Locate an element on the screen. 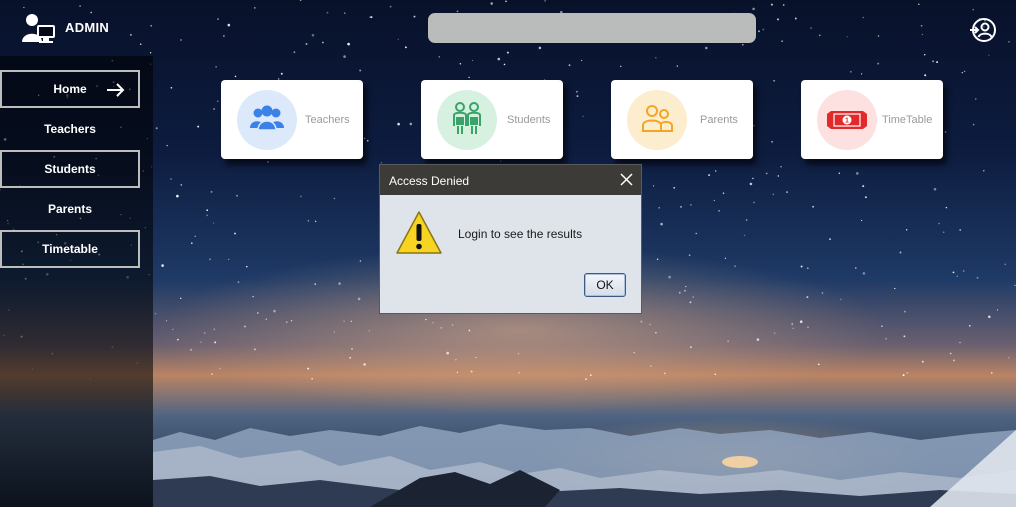  card-label: Students is located at coordinates (529, 120).